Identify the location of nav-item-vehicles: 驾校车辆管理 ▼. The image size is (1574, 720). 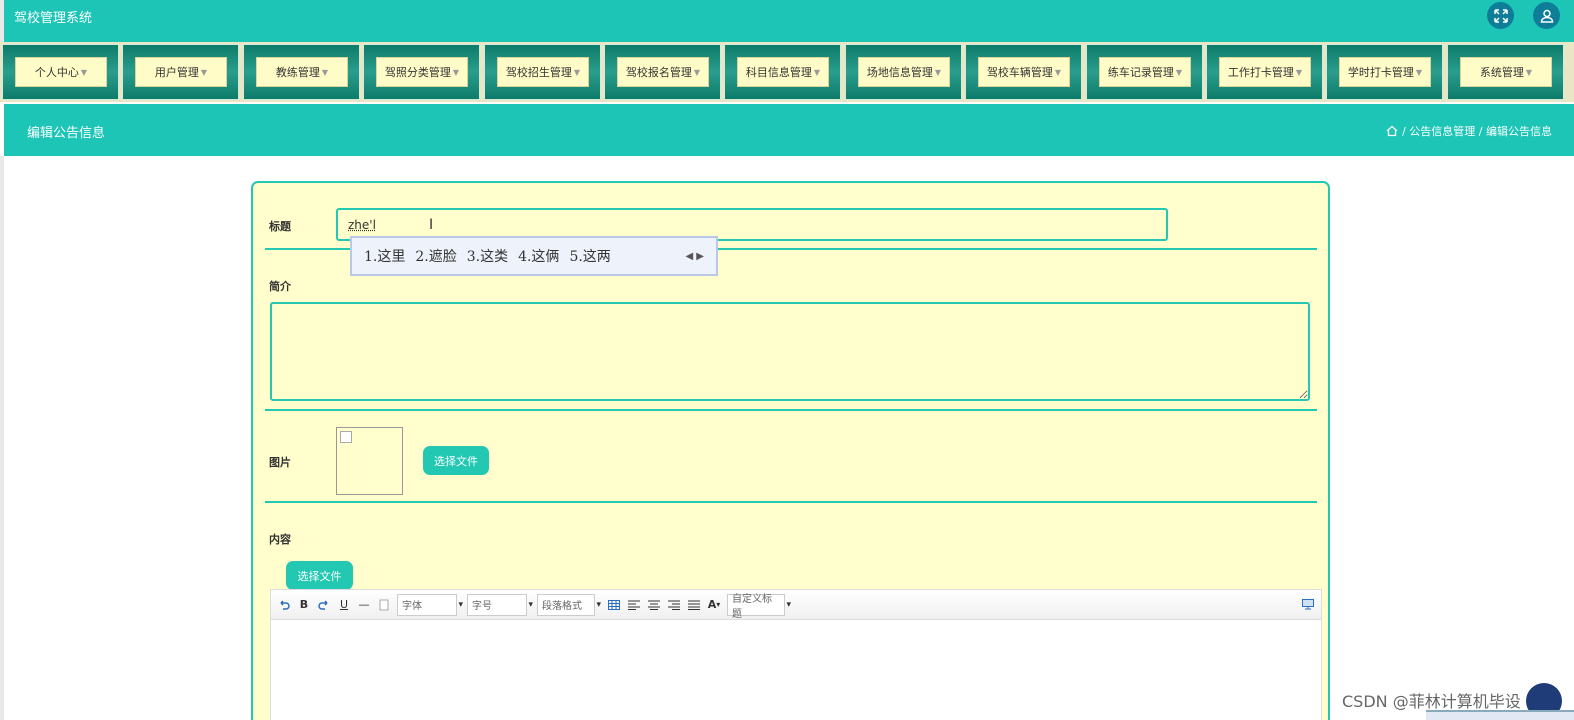
(1023, 72).